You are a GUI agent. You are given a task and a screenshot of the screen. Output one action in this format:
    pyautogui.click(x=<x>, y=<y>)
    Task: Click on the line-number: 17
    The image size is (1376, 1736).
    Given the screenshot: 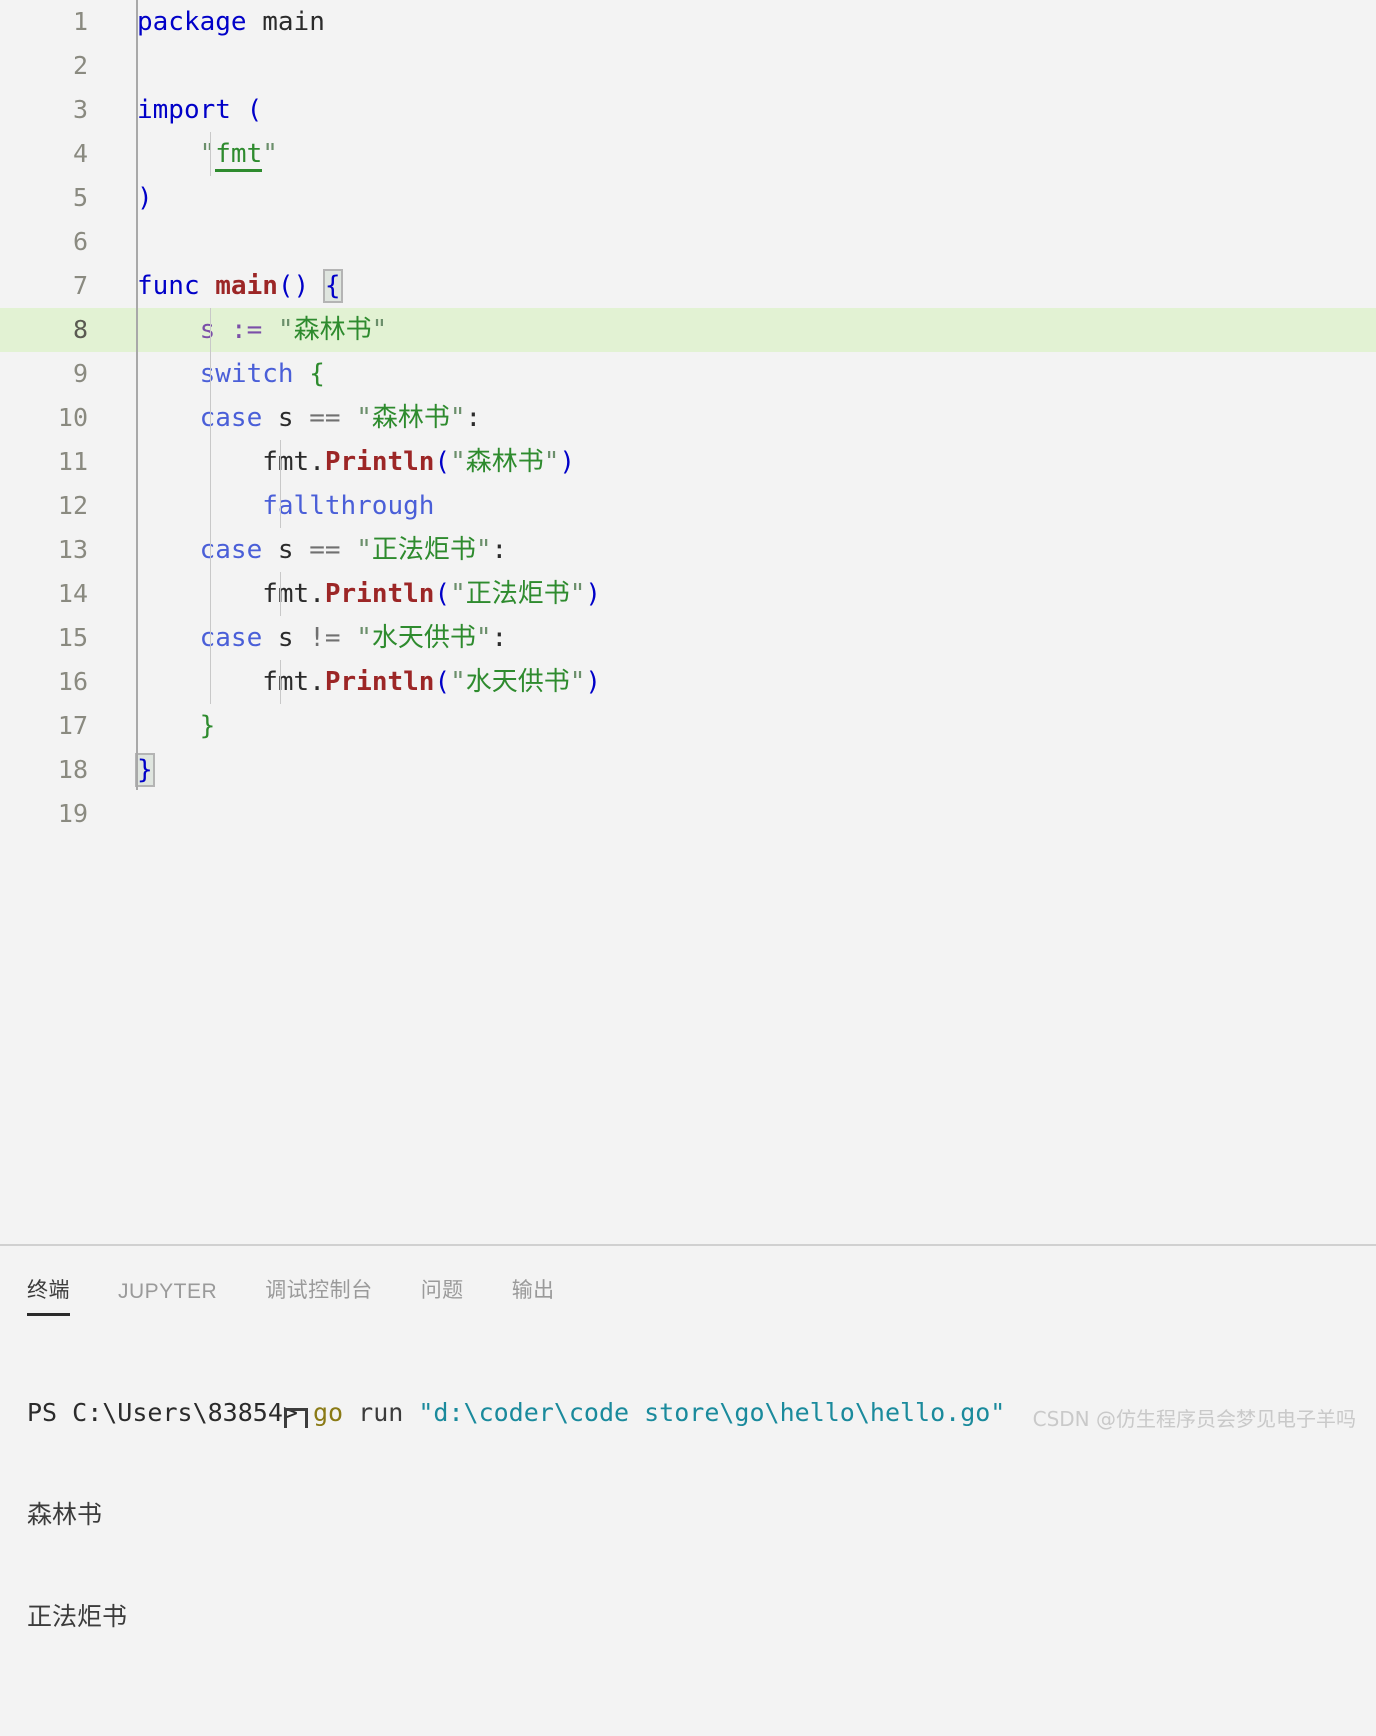 What is the action you would take?
    pyautogui.click(x=72, y=725)
    